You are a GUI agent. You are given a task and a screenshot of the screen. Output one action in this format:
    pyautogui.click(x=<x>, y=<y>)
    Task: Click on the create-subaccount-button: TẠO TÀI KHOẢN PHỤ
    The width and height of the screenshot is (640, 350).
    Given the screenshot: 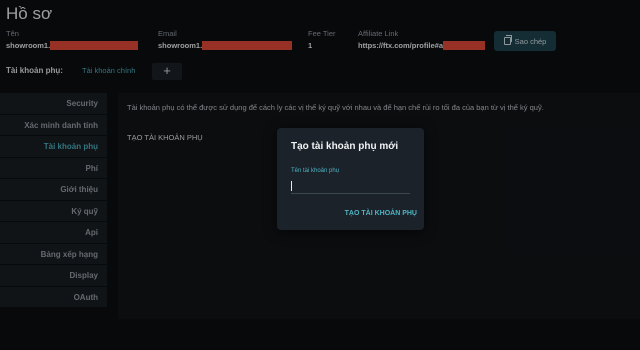 What is the action you would take?
    pyautogui.click(x=378, y=216)
    